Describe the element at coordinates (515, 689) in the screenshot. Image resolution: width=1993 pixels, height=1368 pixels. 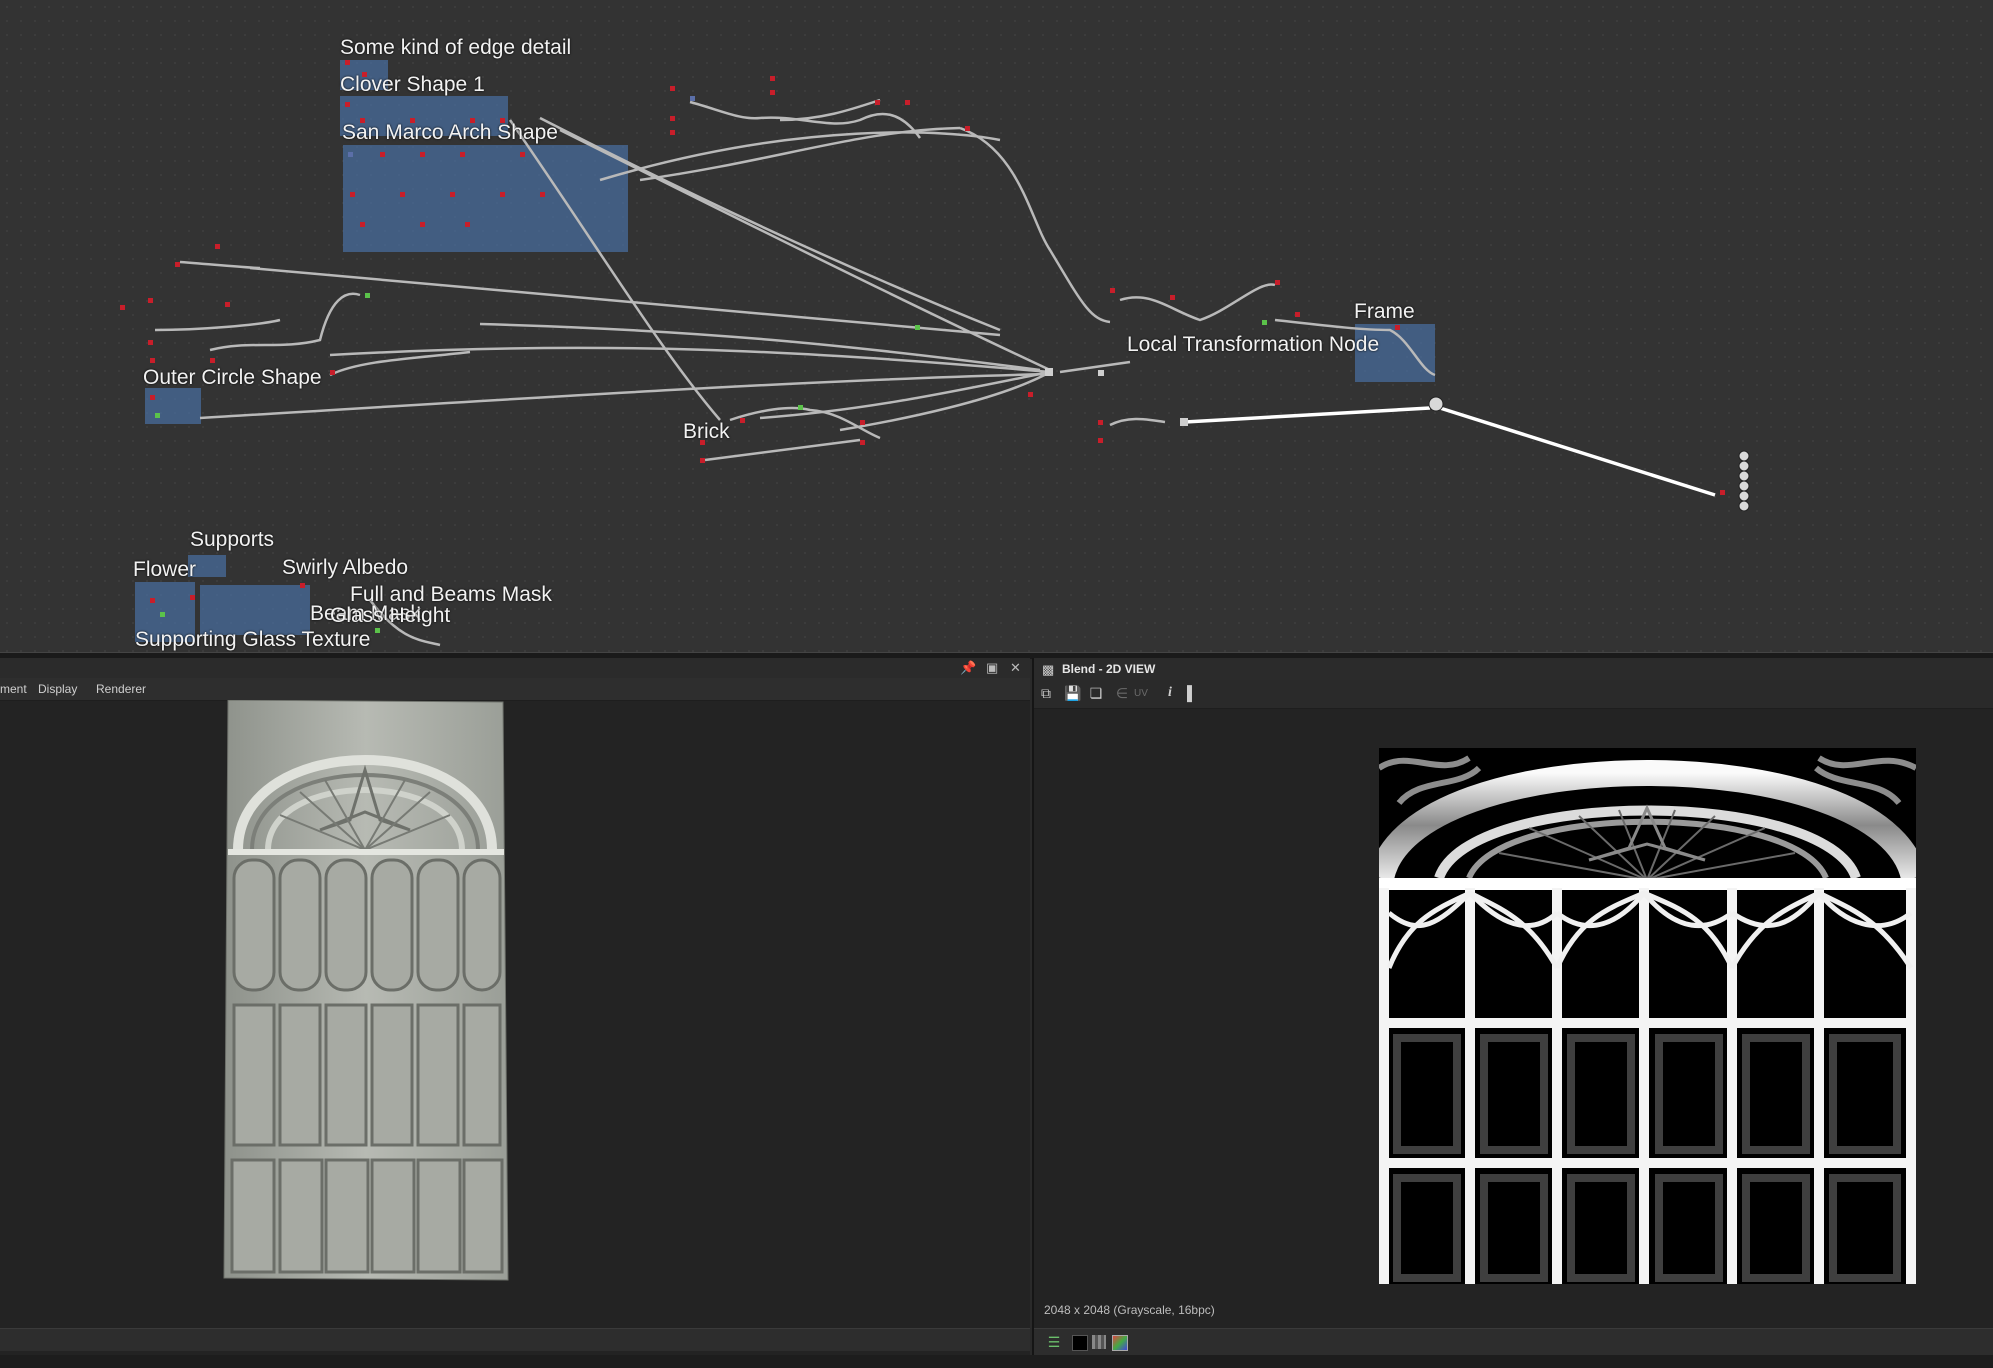
I see `3d-view-menubar: ment Display Renderer` at that location.